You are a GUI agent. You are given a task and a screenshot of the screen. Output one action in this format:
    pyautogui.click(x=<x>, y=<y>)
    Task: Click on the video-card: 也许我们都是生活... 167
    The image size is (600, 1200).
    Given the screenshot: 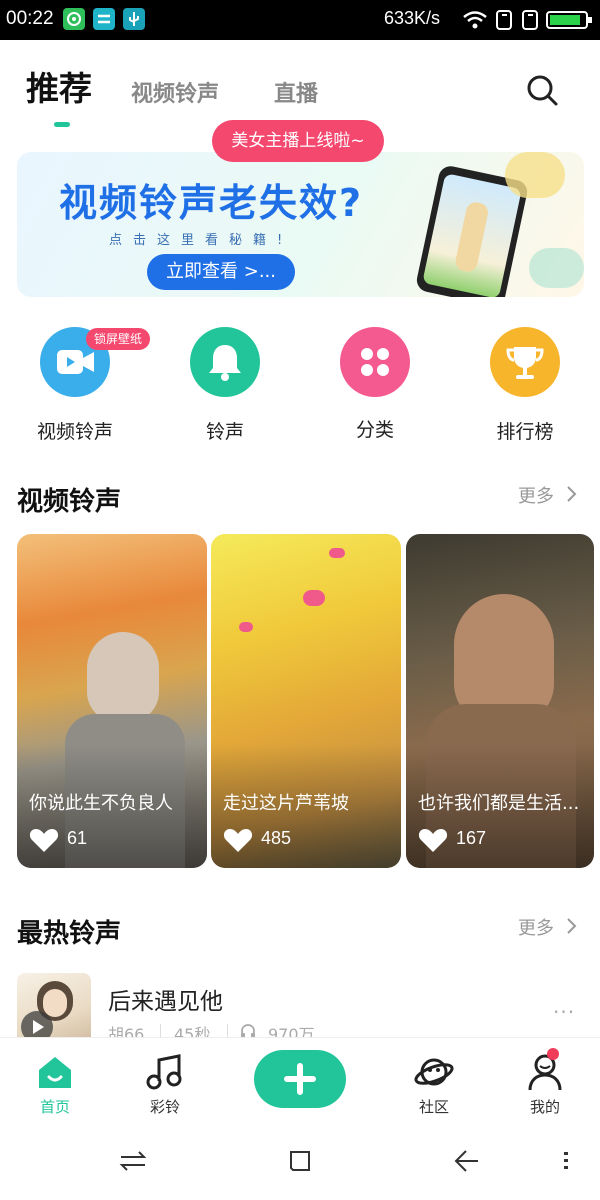 What is the action you would take?
    pyautogui.click(x=500, y=701)
    